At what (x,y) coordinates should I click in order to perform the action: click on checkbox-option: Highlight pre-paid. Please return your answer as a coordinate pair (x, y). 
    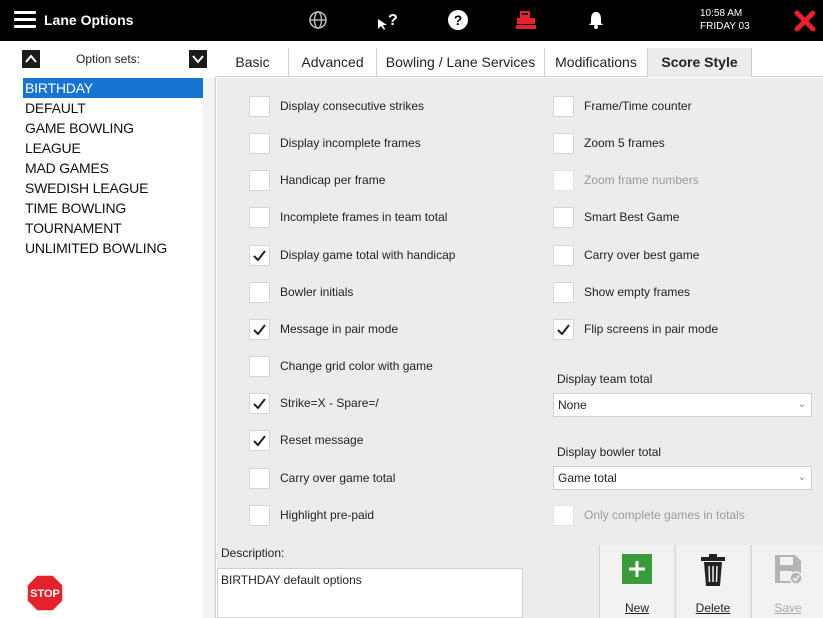
    Looking at the image, I should click on (311, 515).